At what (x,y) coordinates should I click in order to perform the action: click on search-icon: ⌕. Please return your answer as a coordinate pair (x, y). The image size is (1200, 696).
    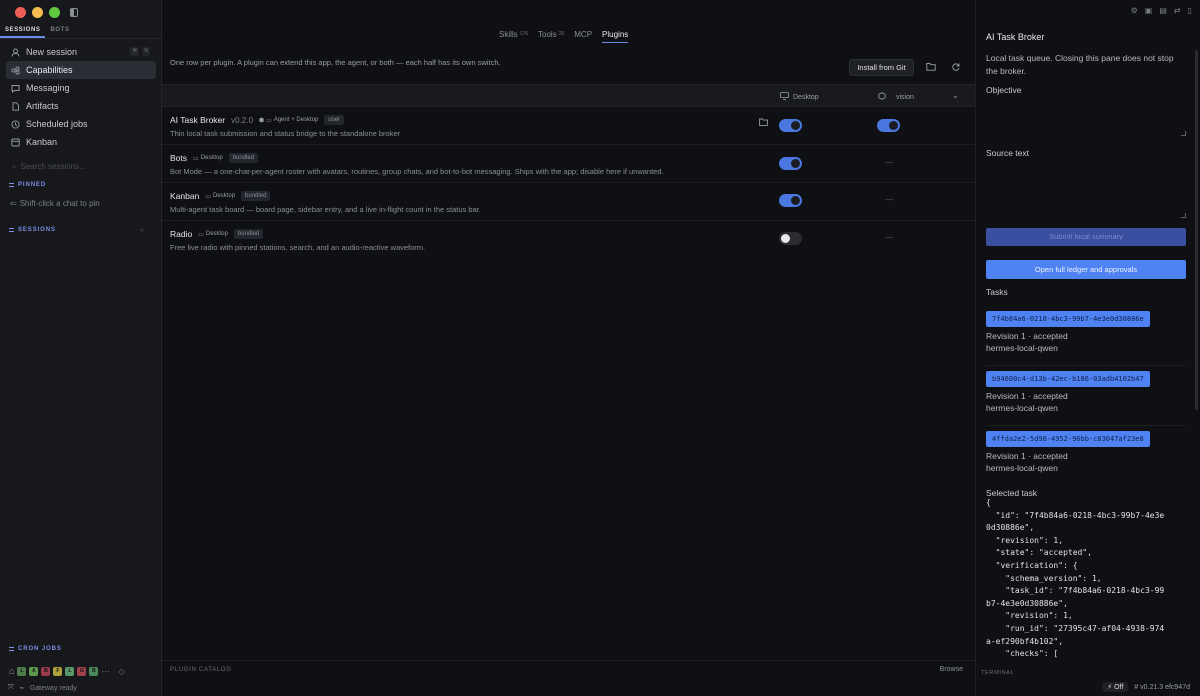
    Looking at the image, I should click on (14, 166).